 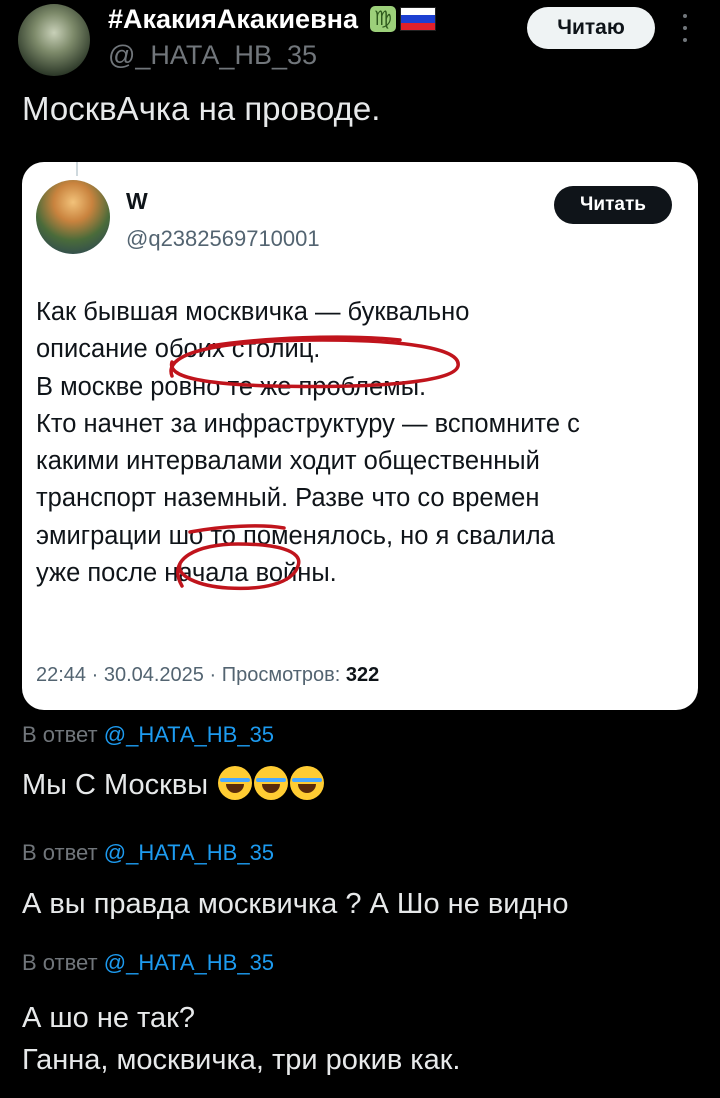 What do you see at coordinates (685, 28) in the screenshot?
I see `more-vertical-icon` at bounding box center [685, 28].